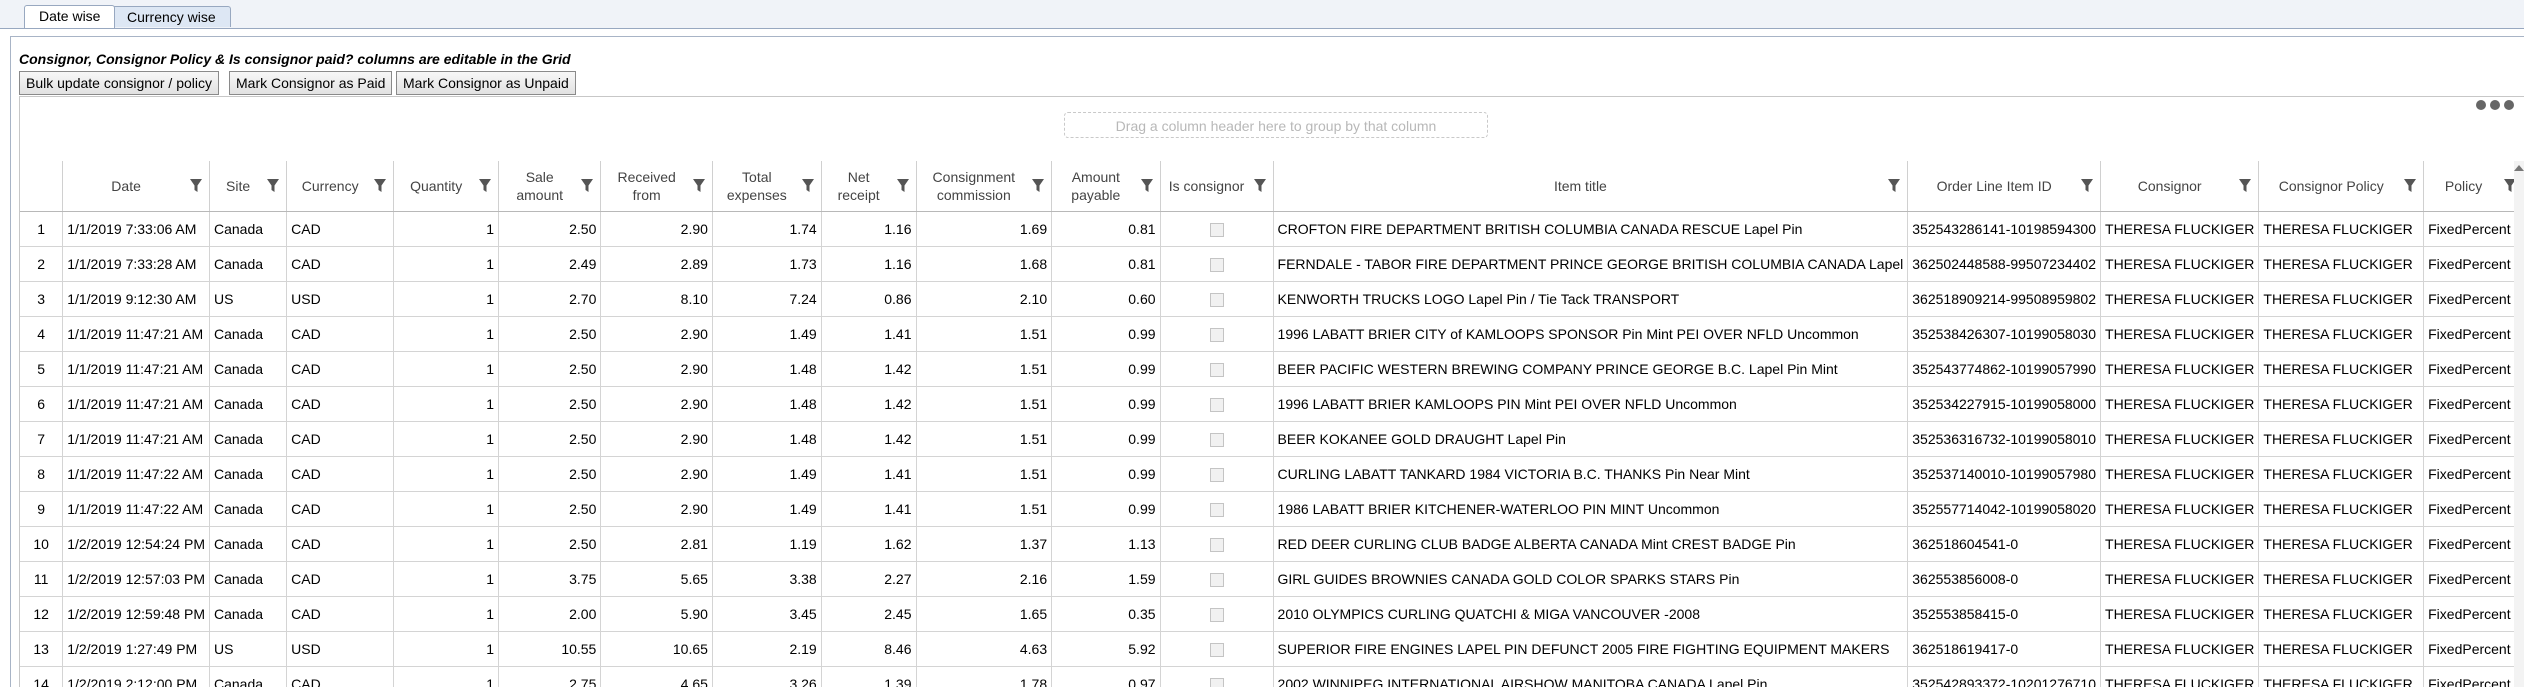  I want to click on tab-date-wise: Date wise, so click(70, 16).